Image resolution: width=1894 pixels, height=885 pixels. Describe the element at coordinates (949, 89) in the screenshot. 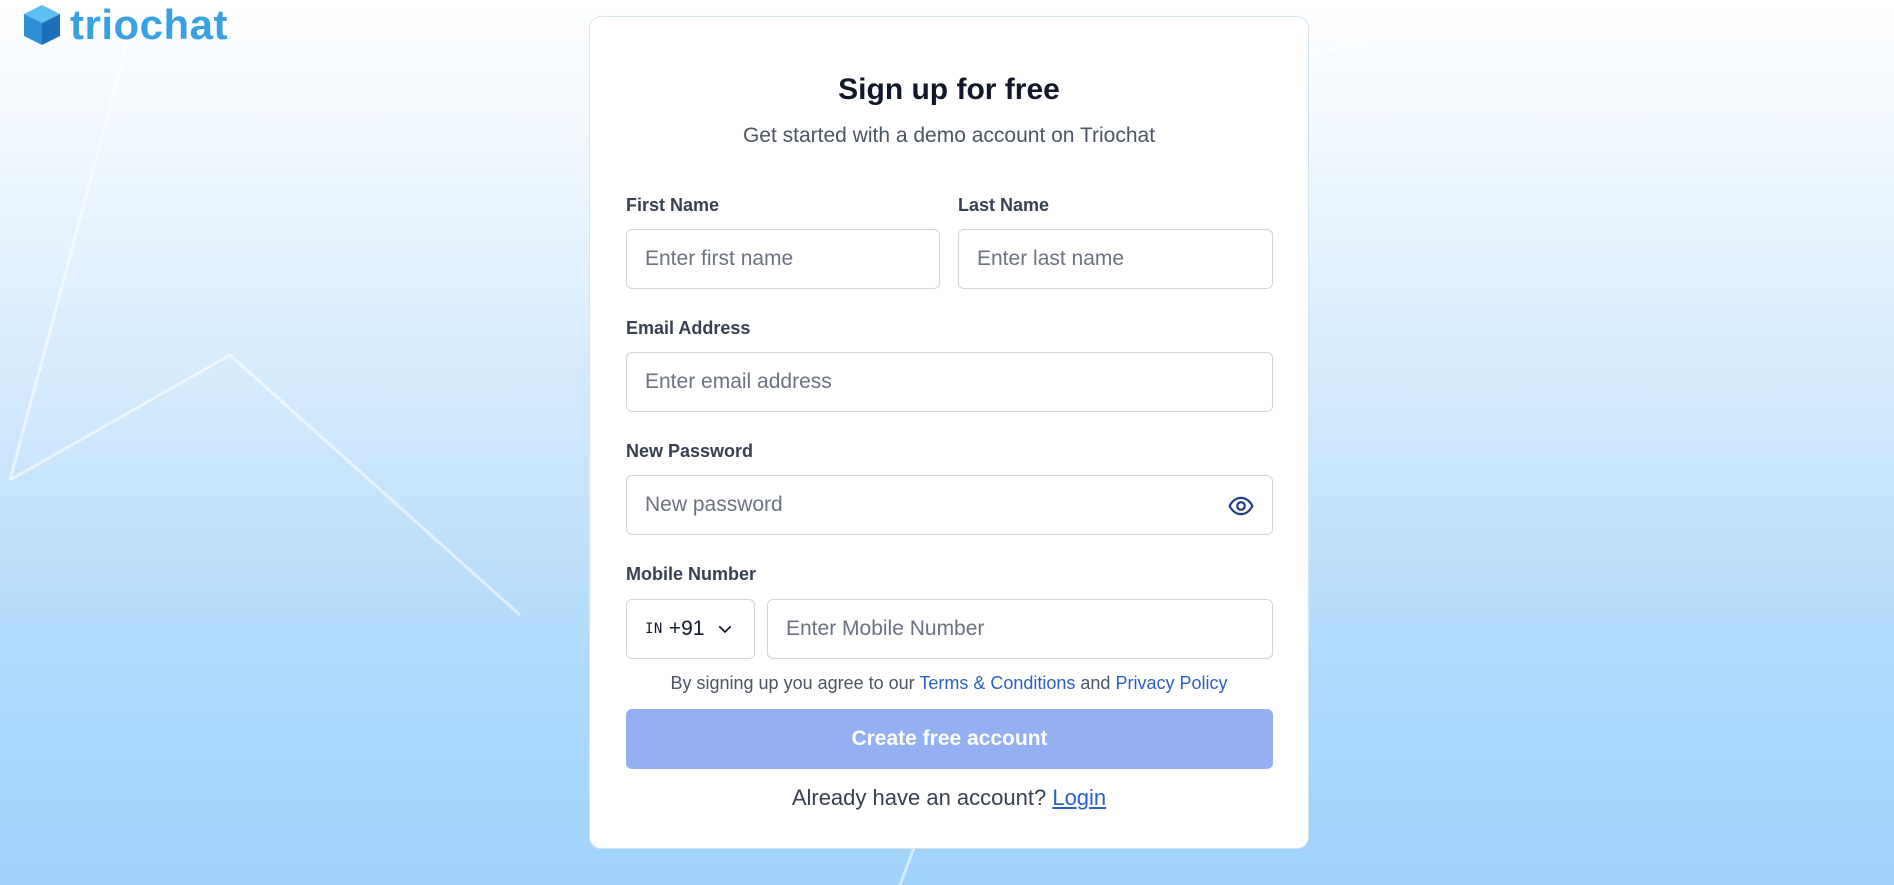

I see `page-title: Sign up for free` at that location.